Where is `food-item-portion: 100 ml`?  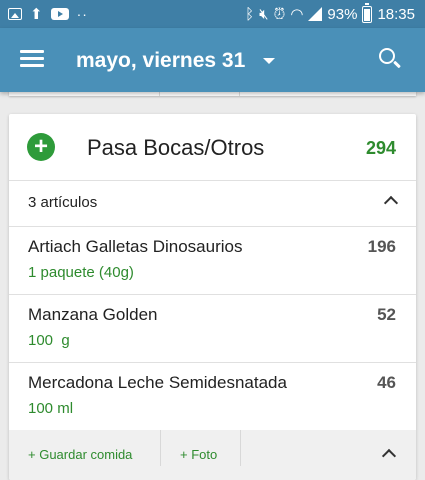
food-item-portion: 100 ml is located at coordinates (51, 408).